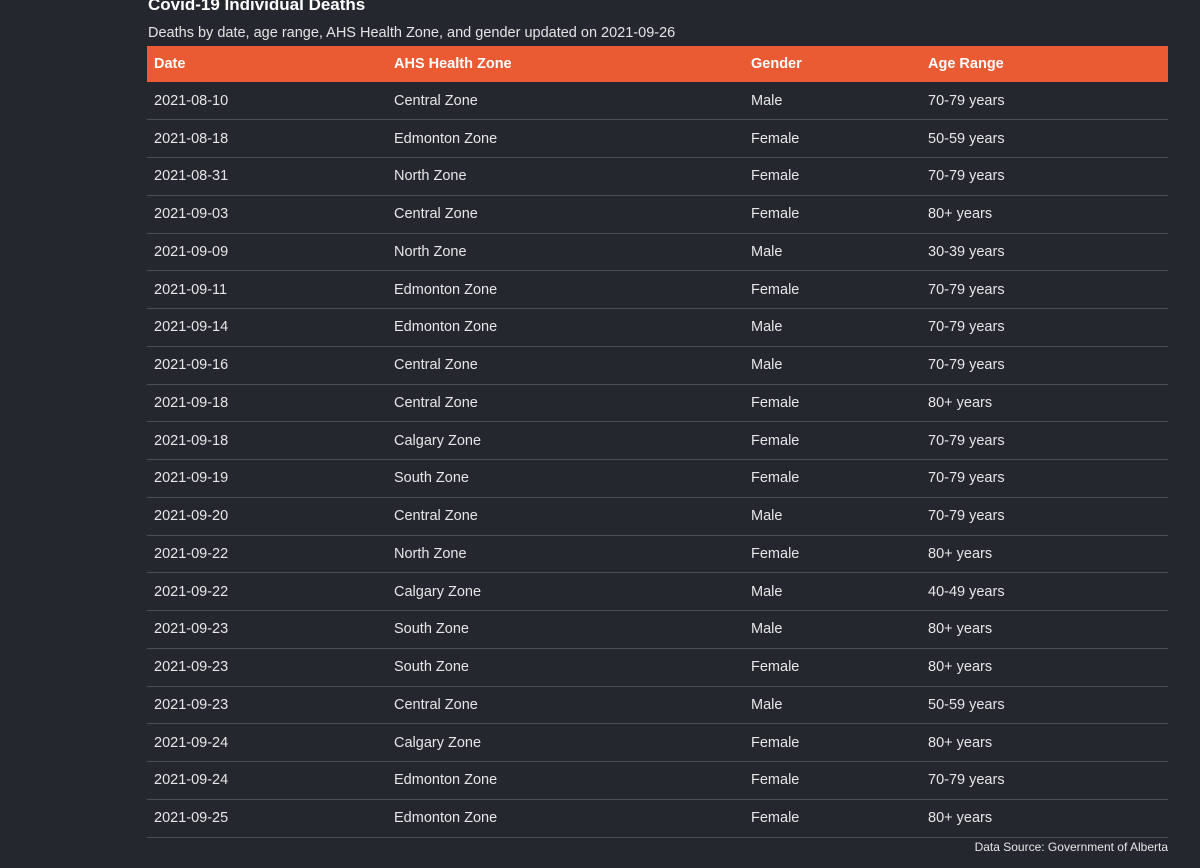 The image size is (1200, 868). Describe the element at coordinates (1044, 64) in the screenshot. I see `column-header-age-range: Age Range` at that location.